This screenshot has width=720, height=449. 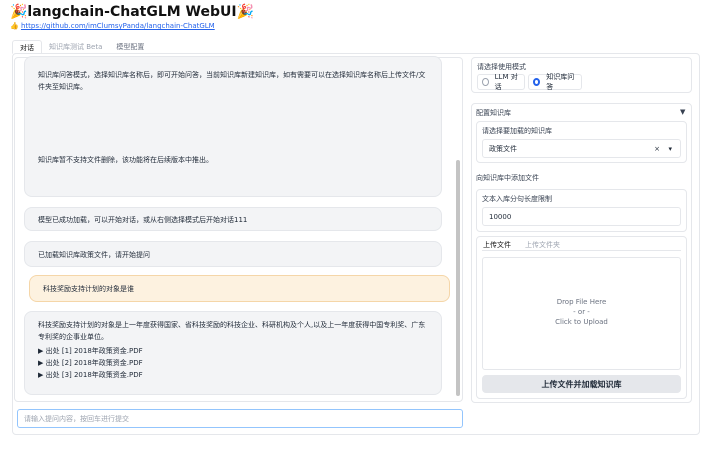 What do you see at coordinates (581, 148) in the screenshot?
I see `kb-dropdown: 政策文件 × ▾` at bounding box center [581, 148].